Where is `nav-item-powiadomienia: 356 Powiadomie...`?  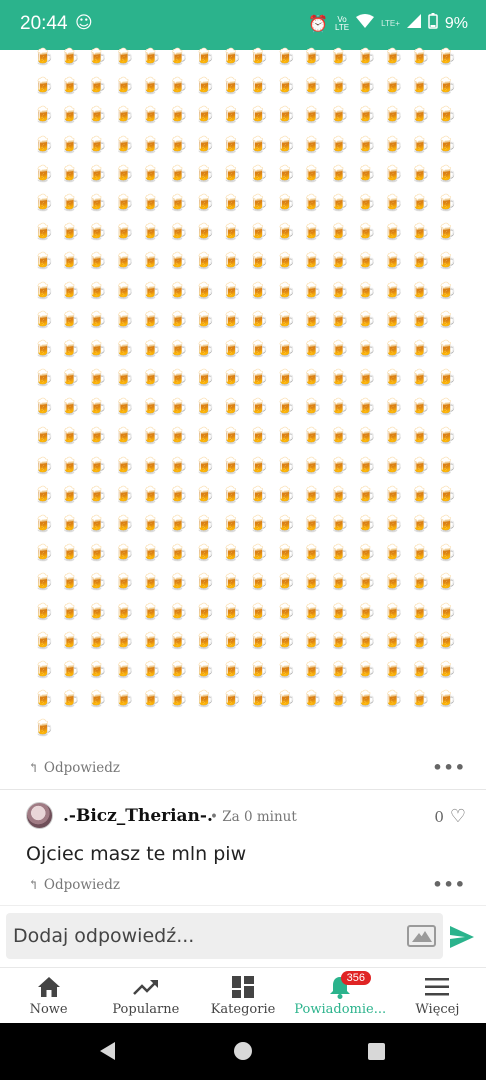 nav-item-powiadomienia: 356 Powiadomie... is located at coordinates (340, 995).